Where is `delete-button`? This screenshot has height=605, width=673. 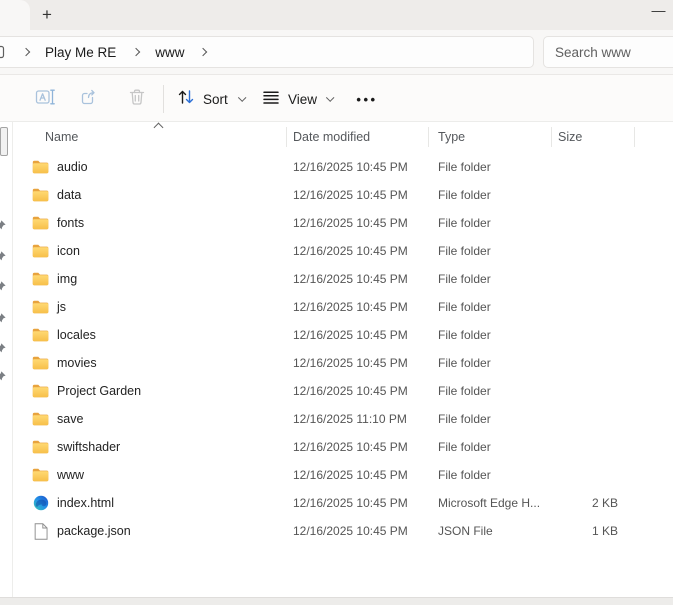 delete-button is located at coordinates (137, 99).